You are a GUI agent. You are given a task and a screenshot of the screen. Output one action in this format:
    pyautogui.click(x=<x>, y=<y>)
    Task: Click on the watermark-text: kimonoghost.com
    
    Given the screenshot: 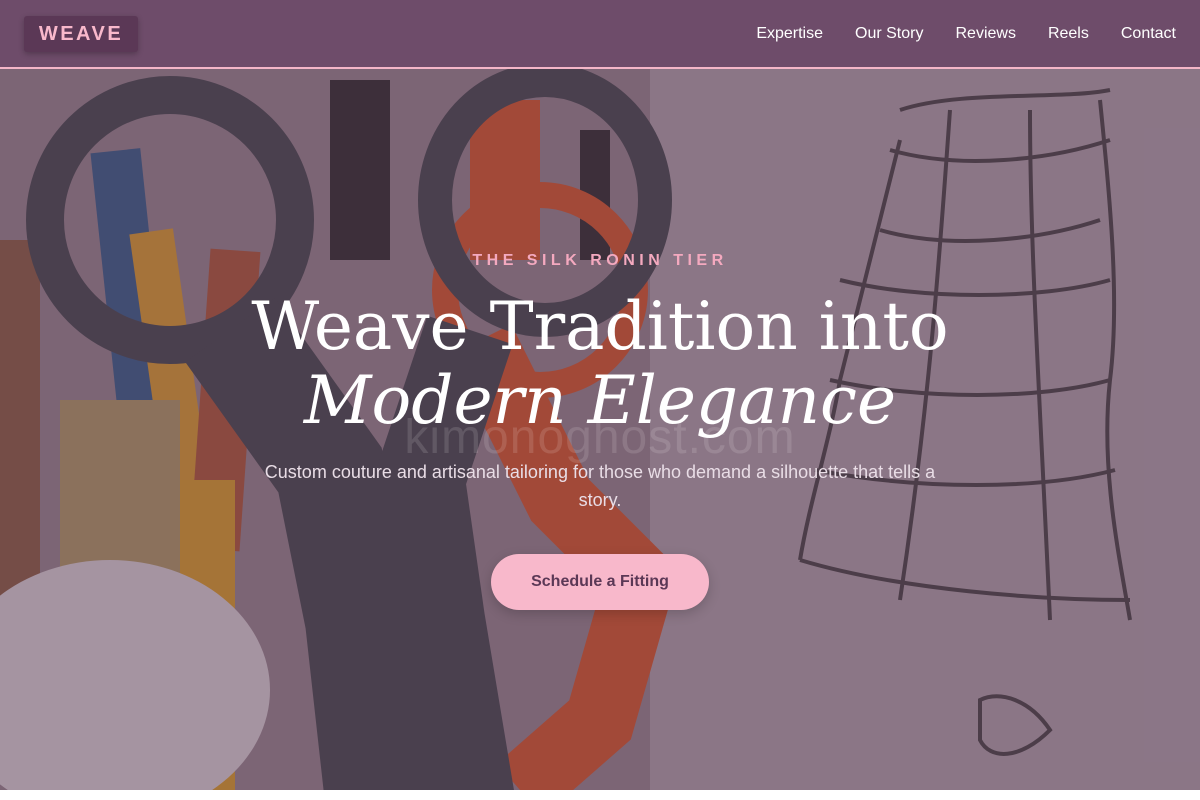 What is the action you would take?
    pyautogui.click(x=600, y=437)
    